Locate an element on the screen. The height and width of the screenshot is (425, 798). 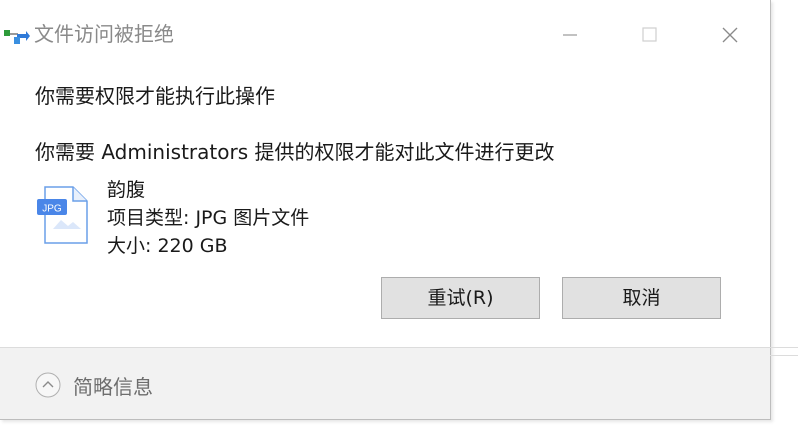
jpg-file-icon: JPG is located at coordinates (62, 215).